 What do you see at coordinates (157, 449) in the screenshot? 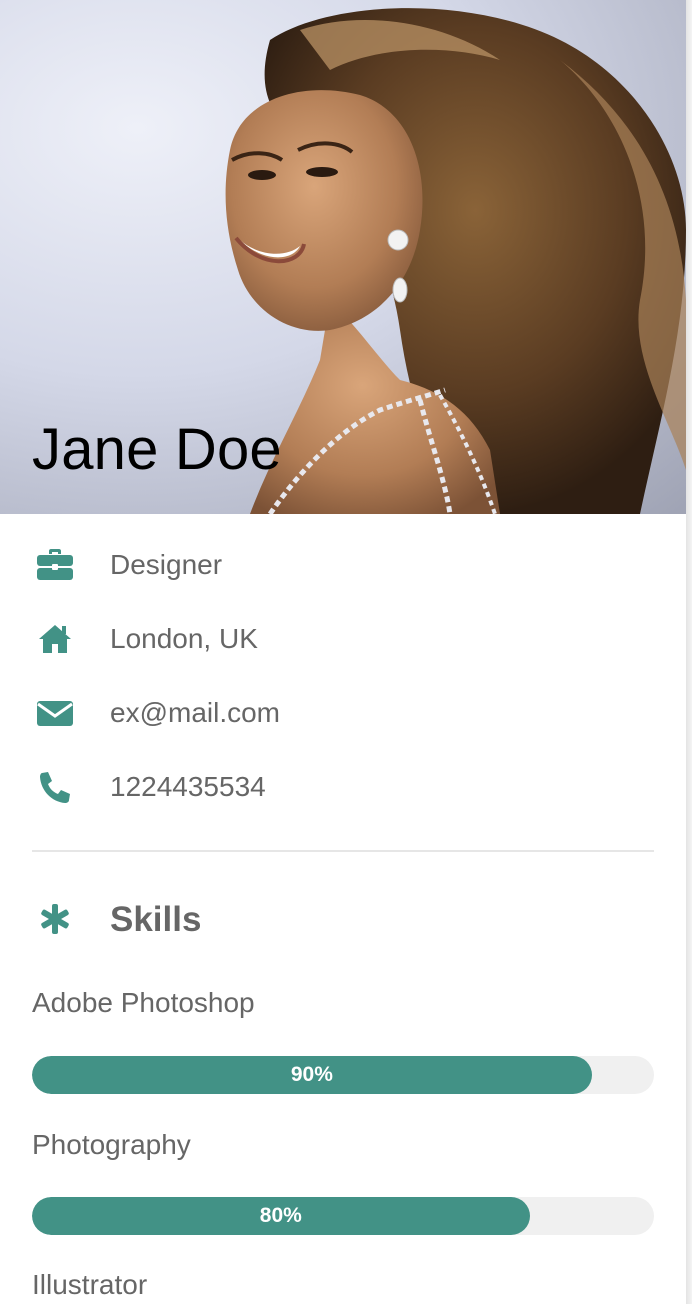
I see `profile-name: Jane Doe` at bounding box center [157, 449].